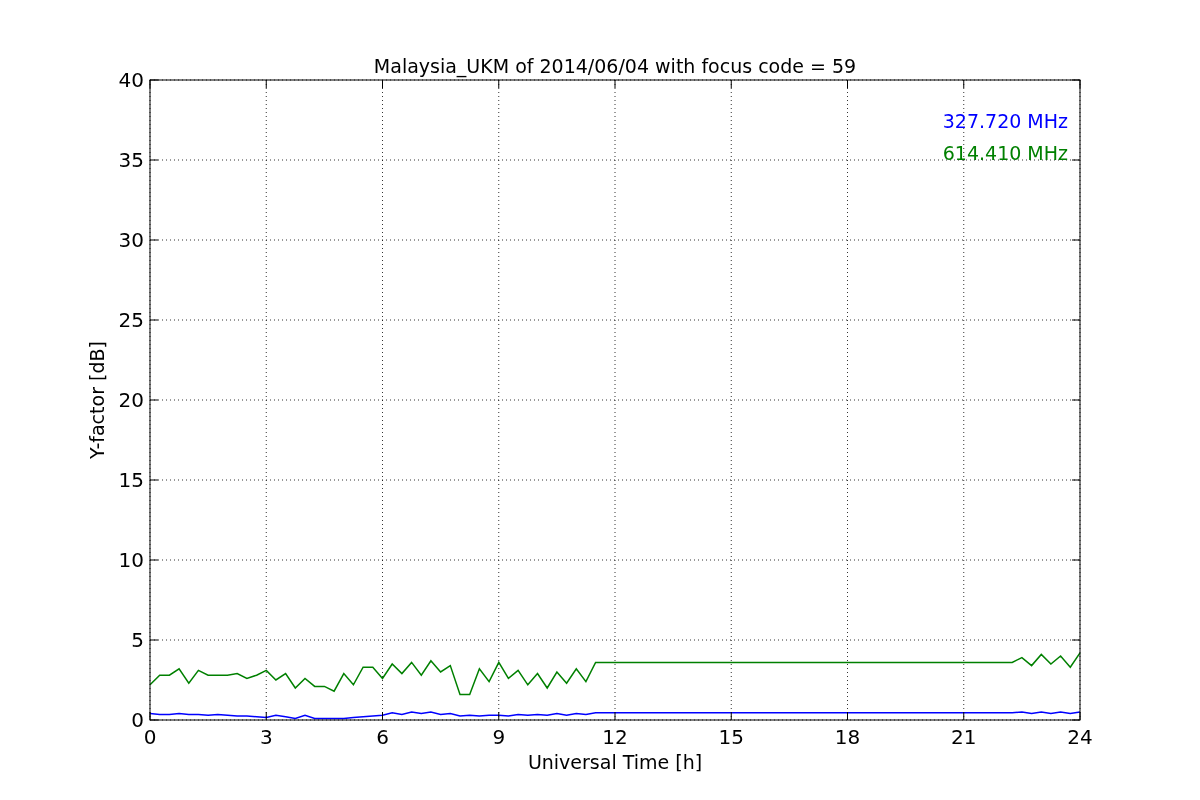 Image resolution: width=1200 pixels, height=800 pixels. Describe the element at coordinates (137, 720) in the screenshot. I see `y-tick-label: 0` at that location.